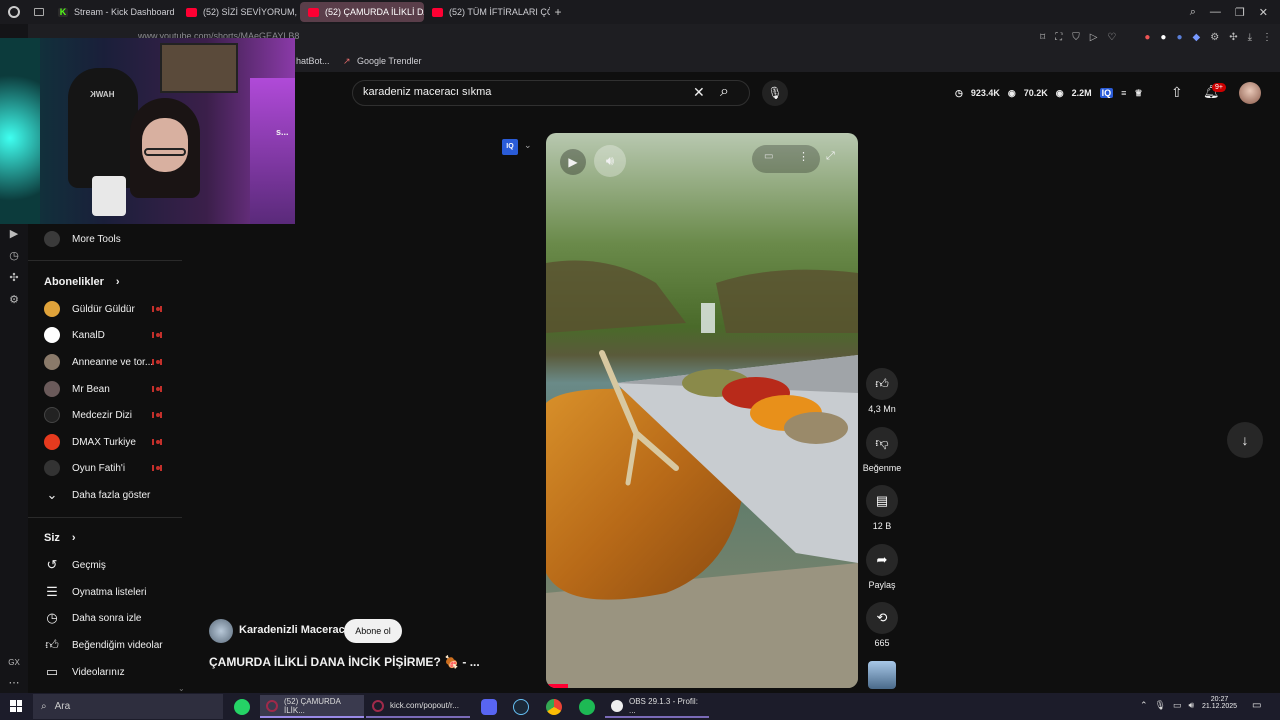 This screenshot has height=720, width=1280. I want to click on iq-extension-icon: IQ, so click(510, 147).